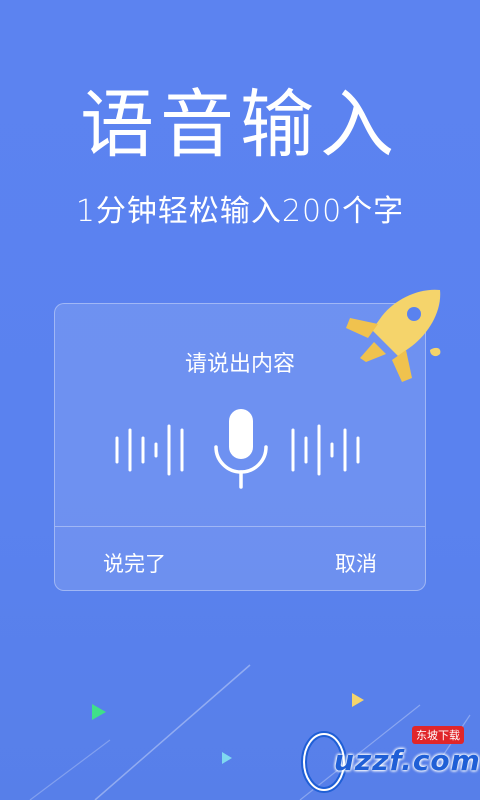  What do you see at coordinates (149, 450) in the screenshot?
I see `sound-wave-left-icon` at bounding box center [149, 450].